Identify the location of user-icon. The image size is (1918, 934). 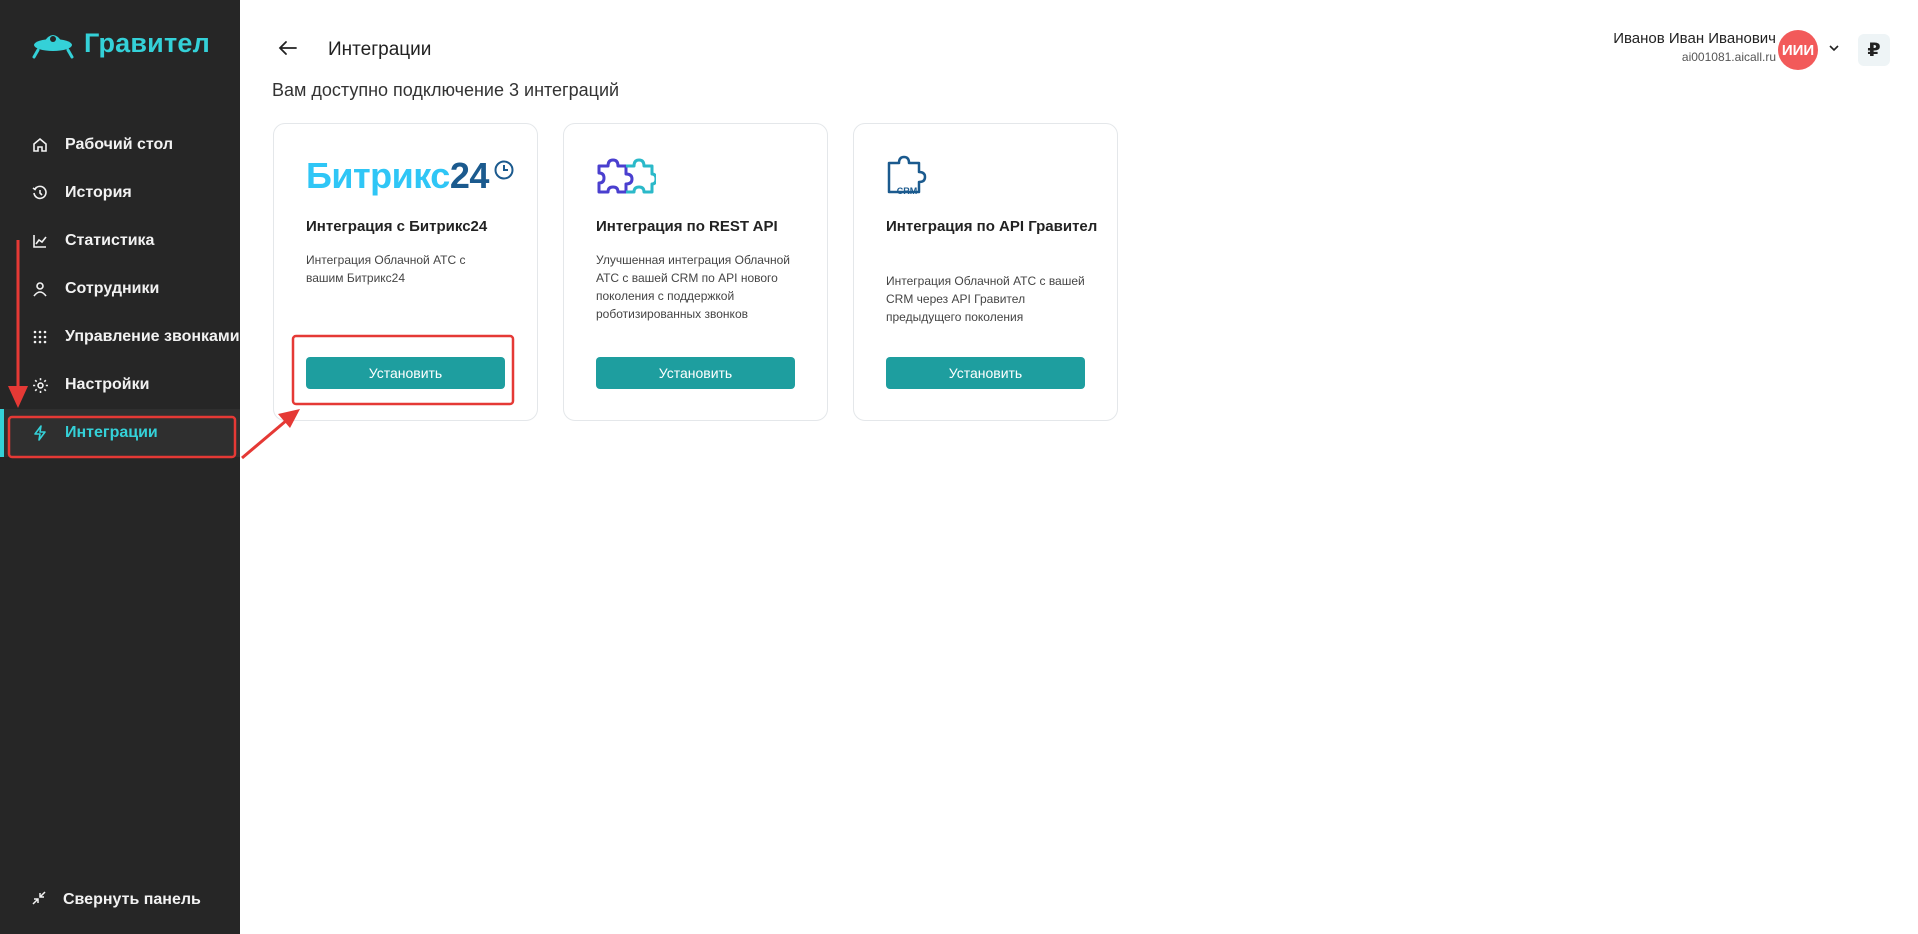
(40, 289).